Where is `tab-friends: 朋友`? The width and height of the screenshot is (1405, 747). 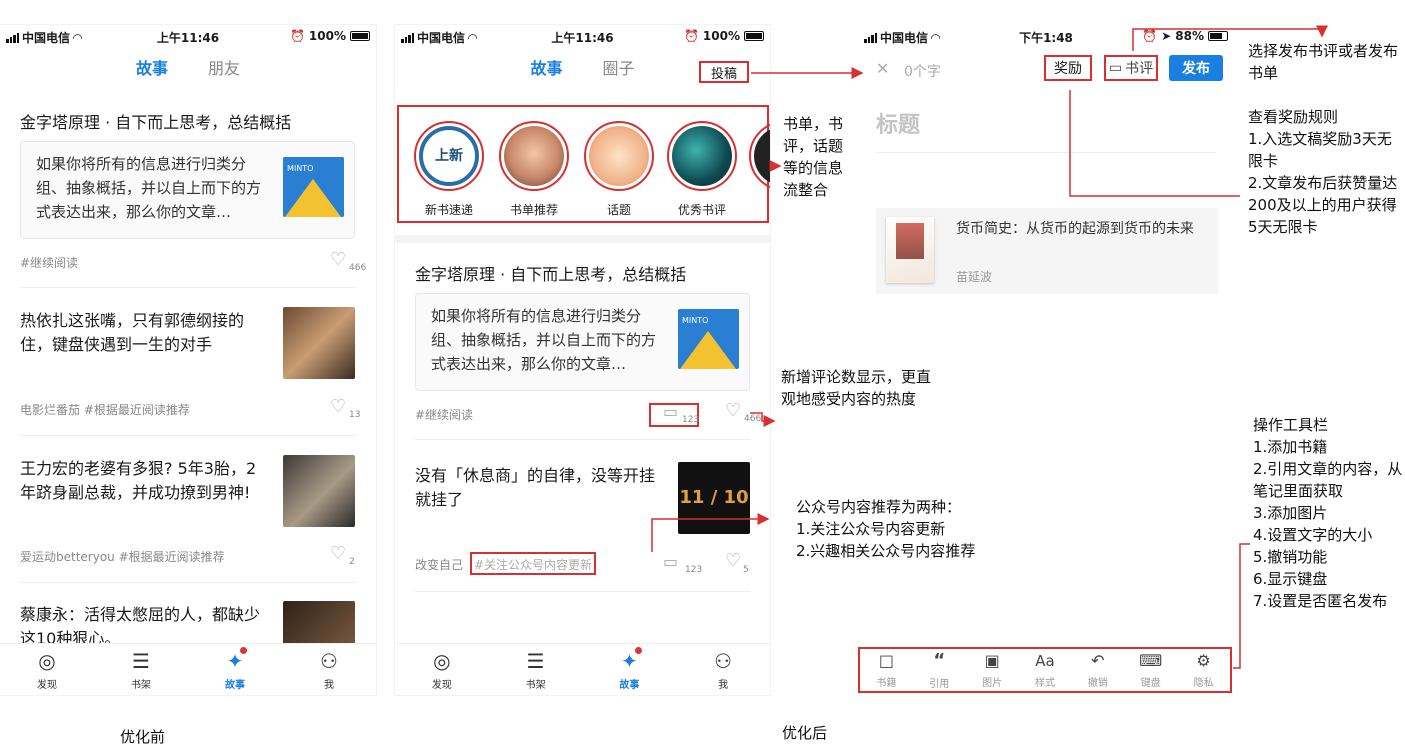 tab-friends: 朋友 is located at coordinates (224, 70).